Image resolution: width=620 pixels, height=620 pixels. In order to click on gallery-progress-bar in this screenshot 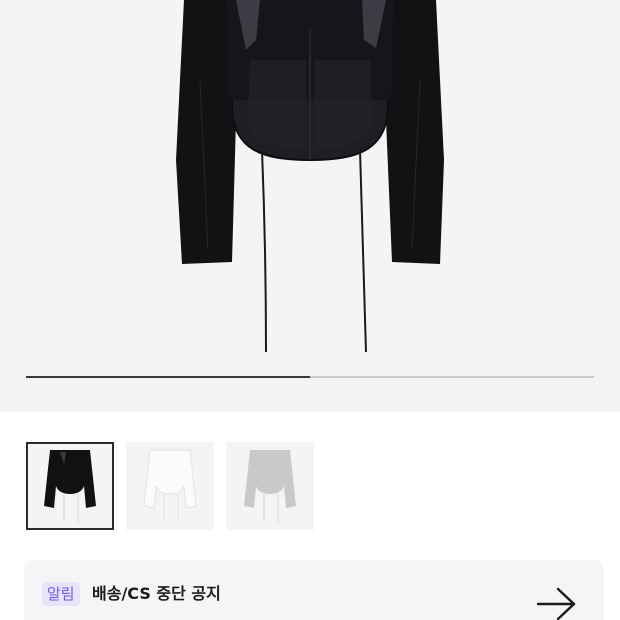, I will do `click(310, 377)`.